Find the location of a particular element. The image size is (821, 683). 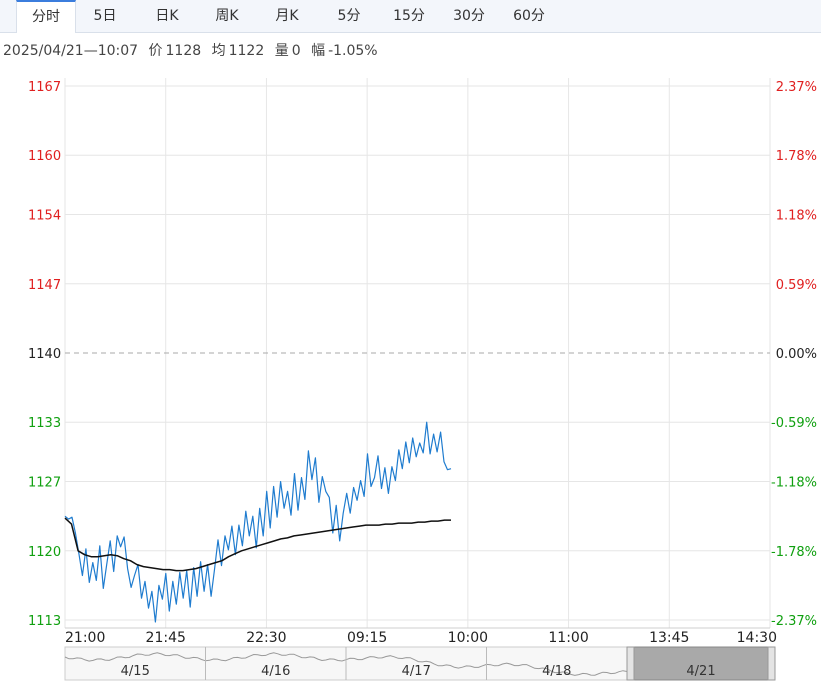

price-tick-label: 1133 is located at coordinates (44, 423).